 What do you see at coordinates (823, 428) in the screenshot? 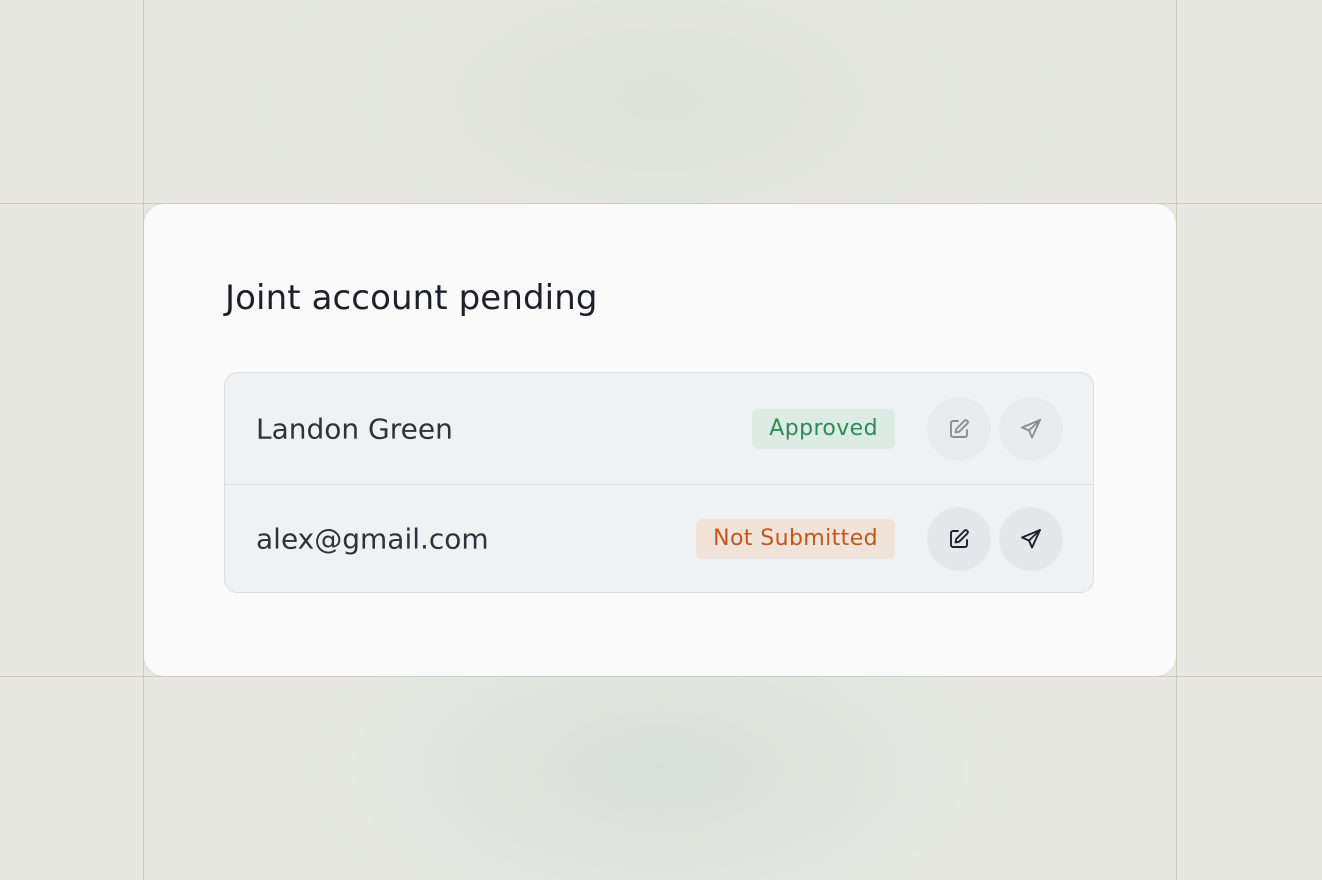
I see `status-badge-approved: Approved` at bounding box center [823, 428].